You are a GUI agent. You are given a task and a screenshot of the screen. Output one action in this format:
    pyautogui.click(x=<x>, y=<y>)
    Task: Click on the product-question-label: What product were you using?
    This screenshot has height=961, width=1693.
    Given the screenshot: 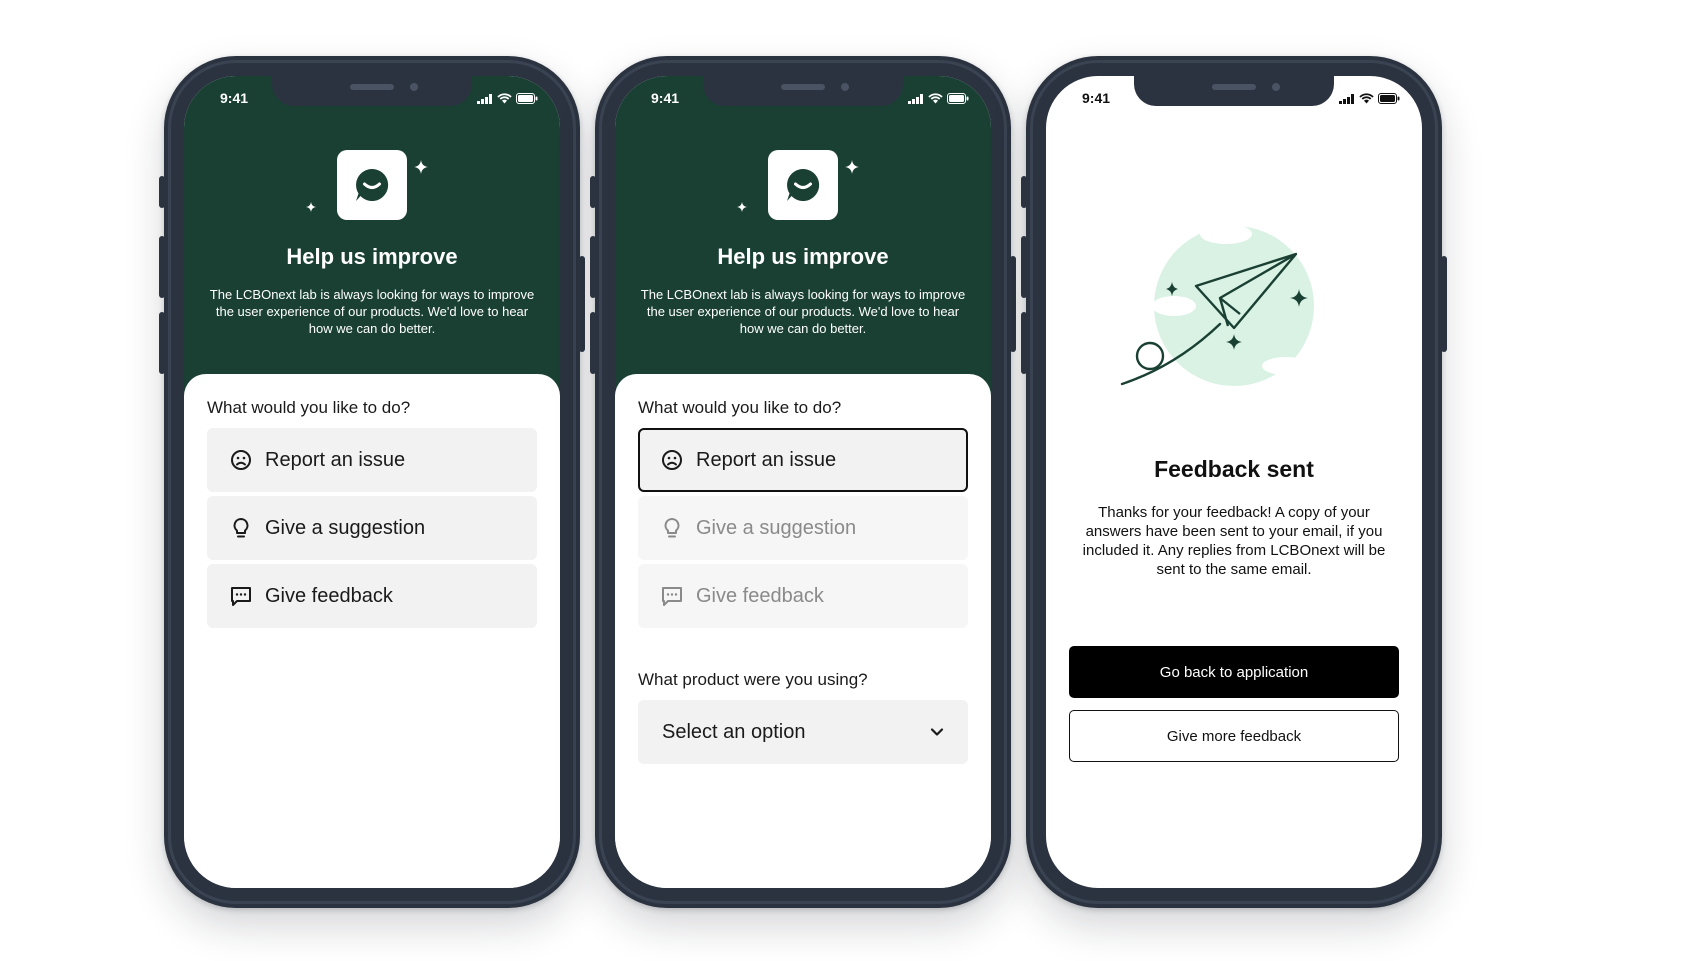 What is the action you would take?
    pyautogui.click(x=753, y=679)
    